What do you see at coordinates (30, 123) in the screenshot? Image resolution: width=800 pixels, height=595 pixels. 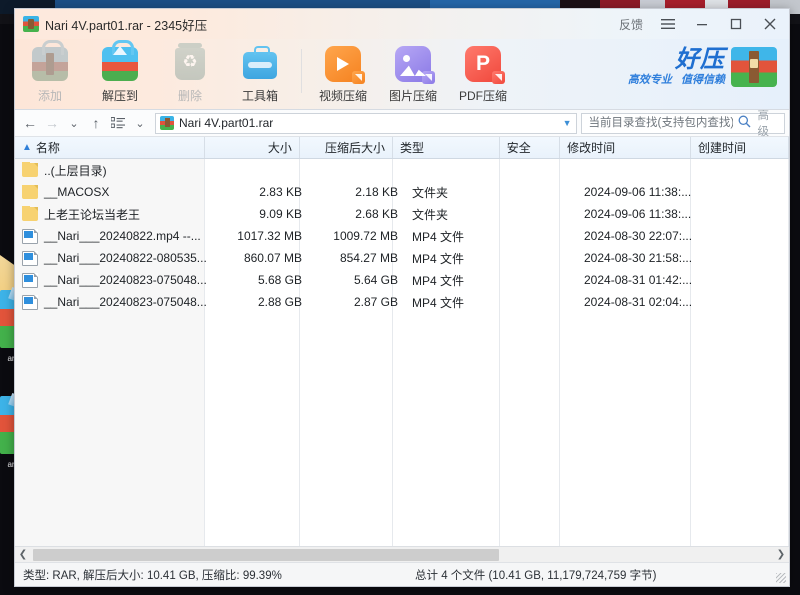 I see `arrow-left-icon: ←` at bounding box center [30, 123].